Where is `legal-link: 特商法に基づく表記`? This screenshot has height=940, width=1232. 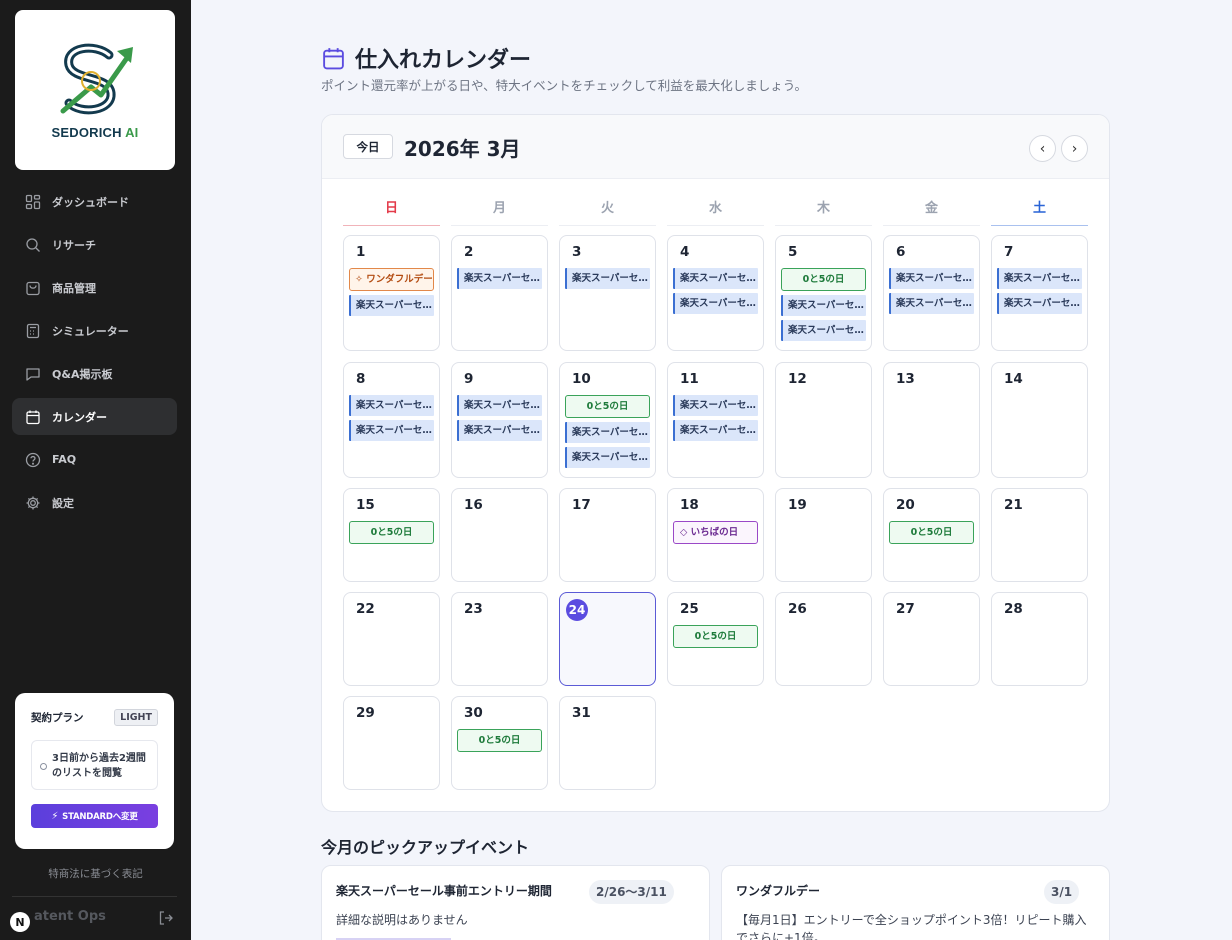 legal-link: 特商法に基づく表記 is located at coordinates (95, 873).